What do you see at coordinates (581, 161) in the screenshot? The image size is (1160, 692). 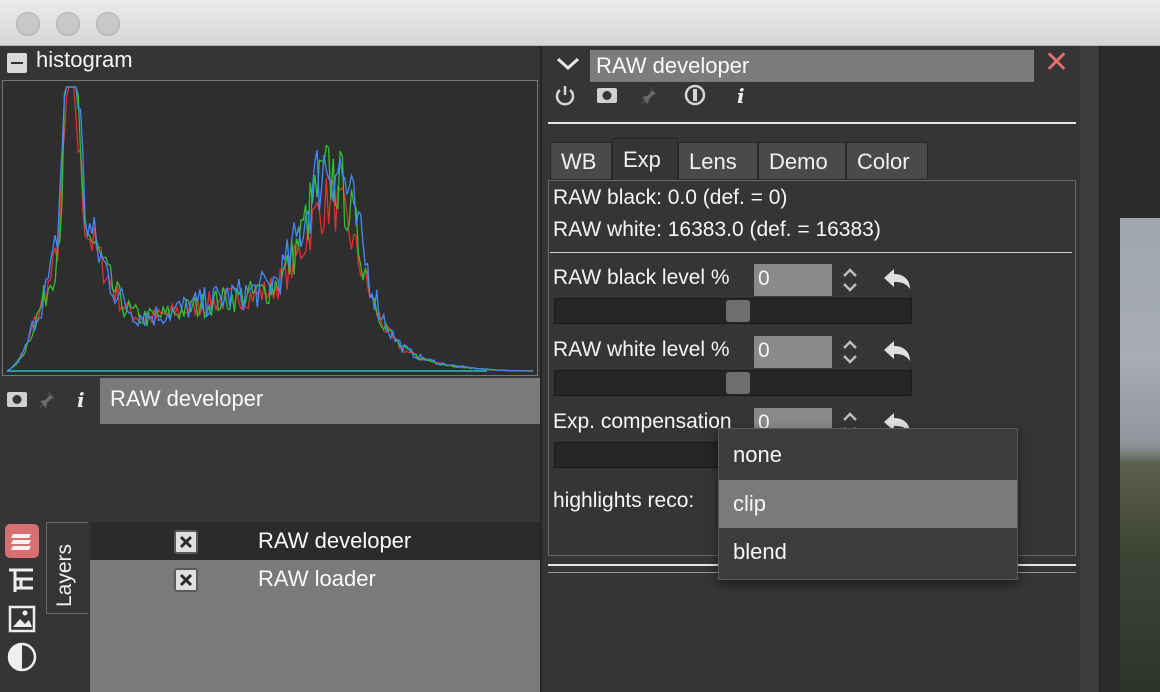 I see `tab-wb: WB` at bounding box center [581, 161].